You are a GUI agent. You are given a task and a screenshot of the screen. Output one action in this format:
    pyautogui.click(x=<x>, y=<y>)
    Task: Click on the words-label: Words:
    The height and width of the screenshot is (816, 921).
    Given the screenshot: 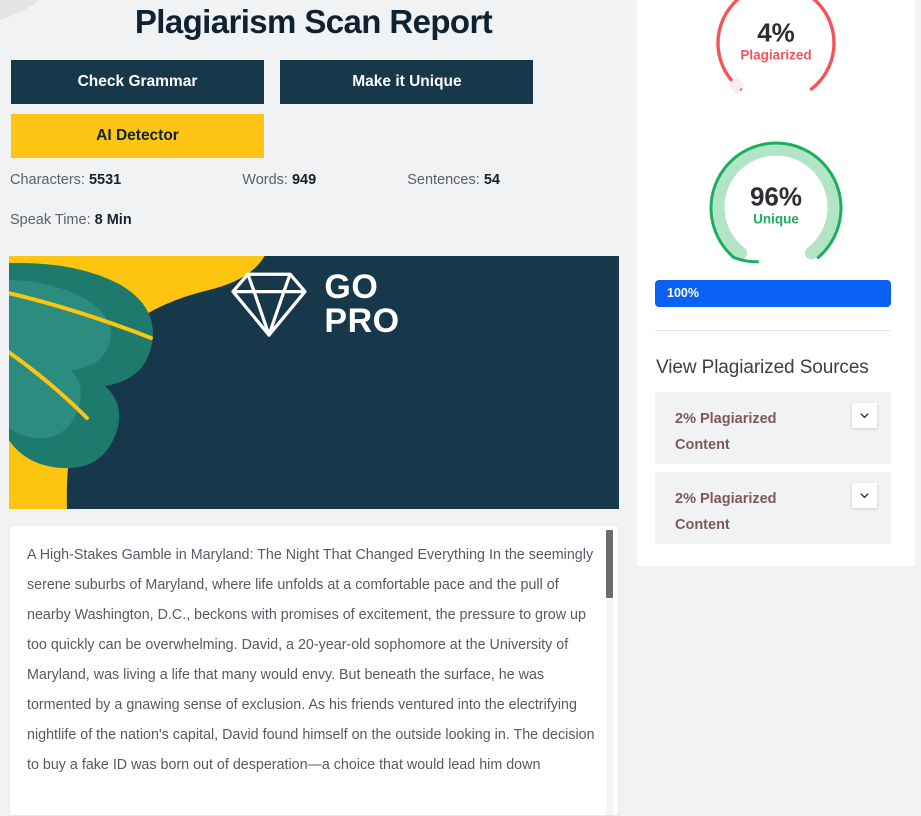 What is the action you would take?
    pyautogui.click(x=265, y=180)
    